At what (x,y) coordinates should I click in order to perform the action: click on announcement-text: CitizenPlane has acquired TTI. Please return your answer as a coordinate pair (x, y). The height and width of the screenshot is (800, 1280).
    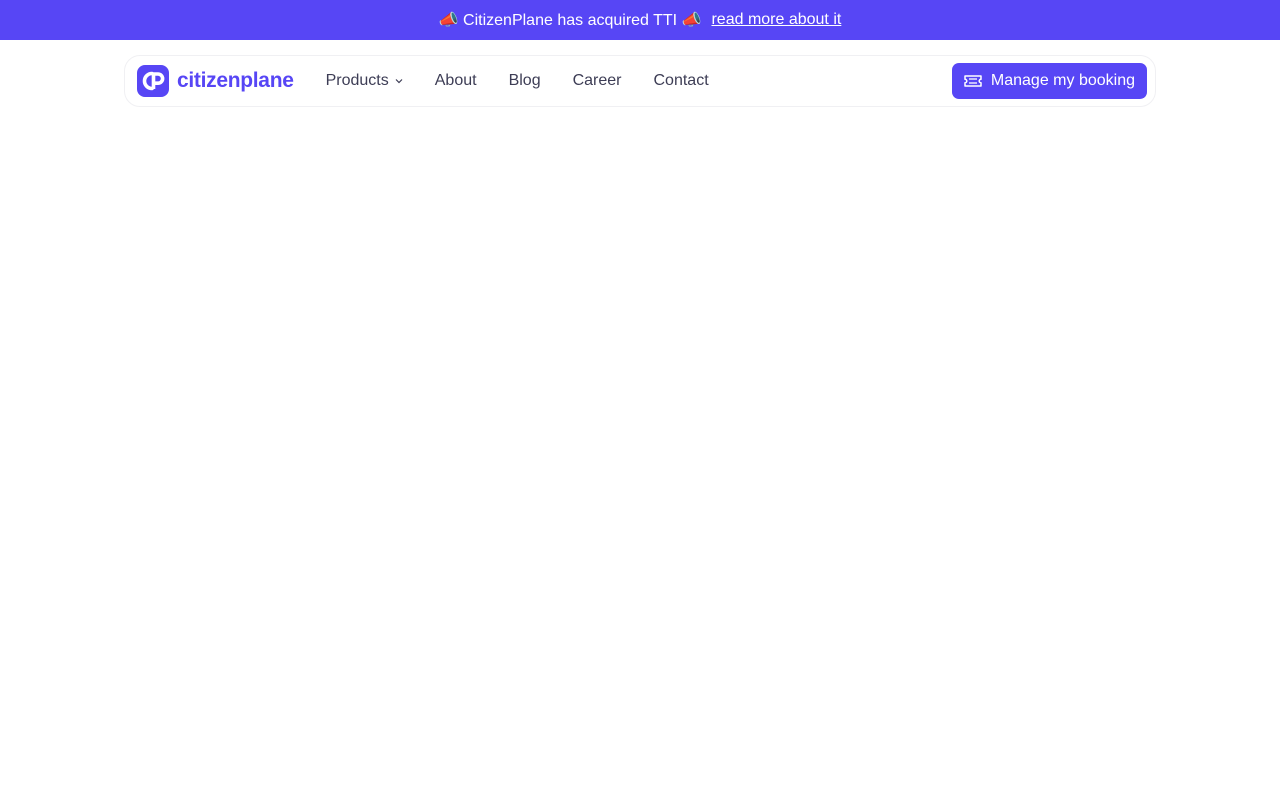
    Looking at the image, I should click on (570, 20).